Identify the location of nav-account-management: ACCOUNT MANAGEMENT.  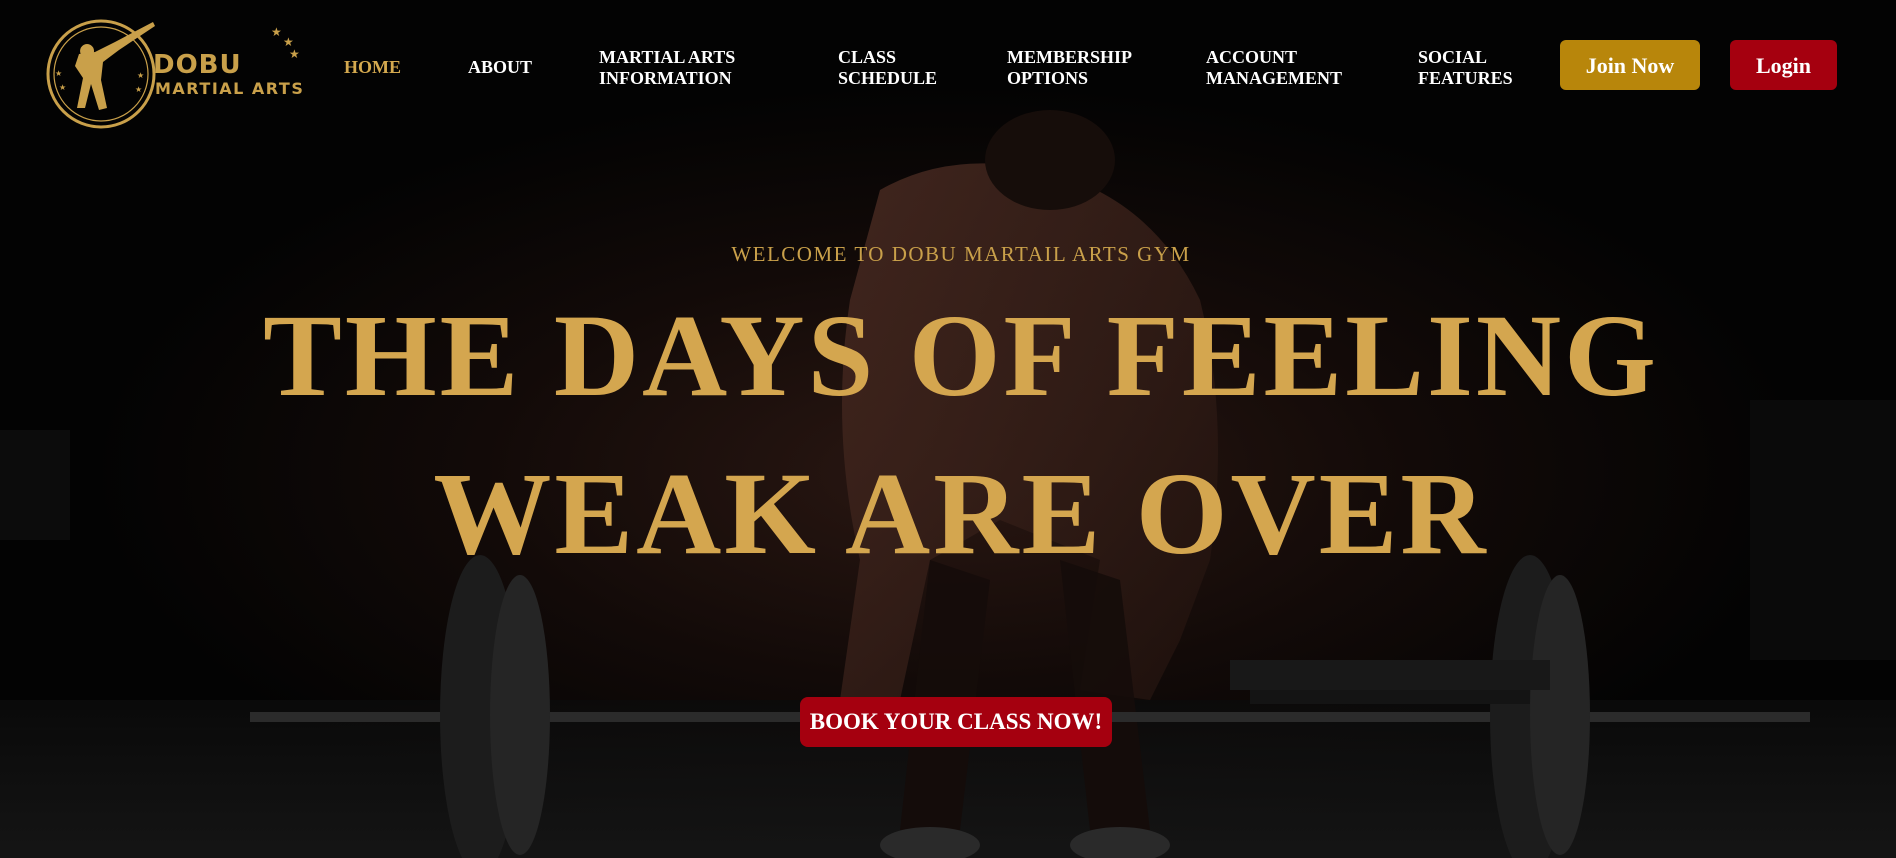
(1274, 68).